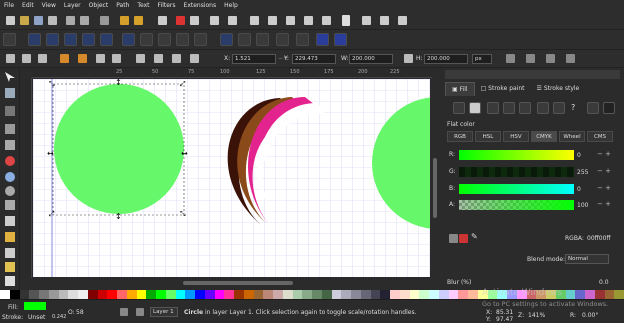 This screenshot has width=624, height=323. What do you see at coordinates (570, 58) in the screenshot?
I see `move-patterns-icon` at bounding box center [570, 58].